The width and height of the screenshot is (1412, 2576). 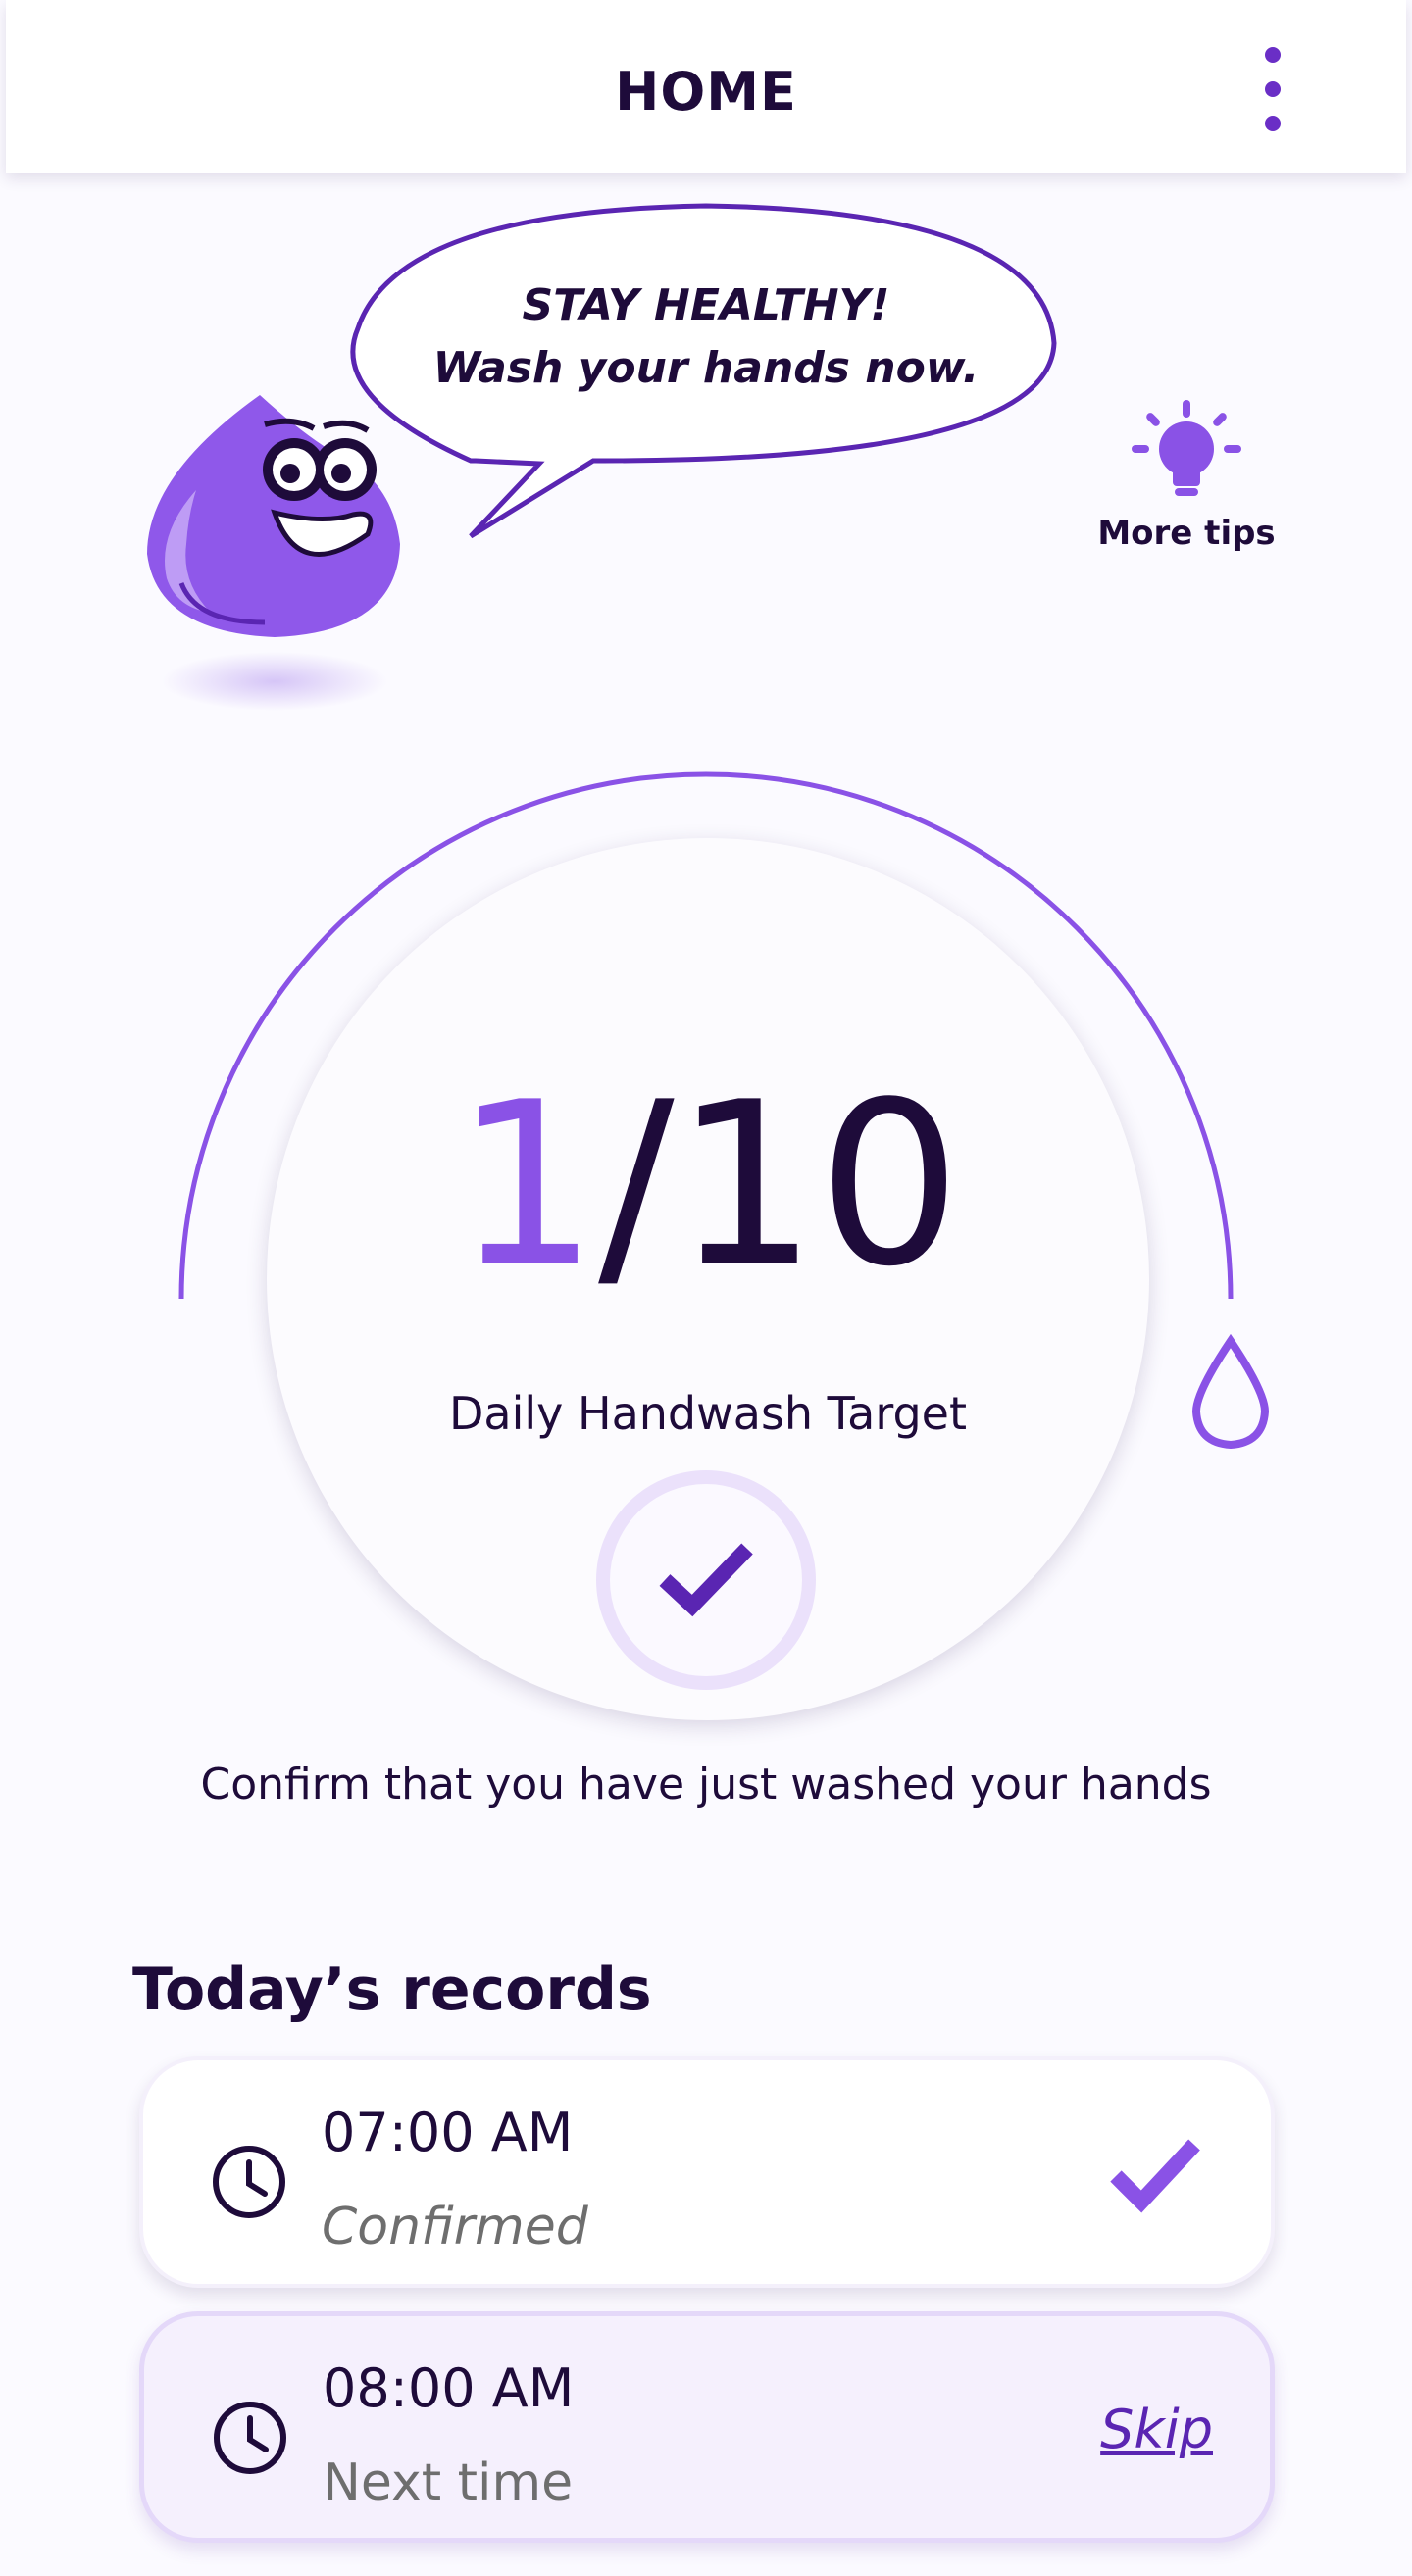 I want to click on skip-button: Skip, so click(x=1156, y=2429).